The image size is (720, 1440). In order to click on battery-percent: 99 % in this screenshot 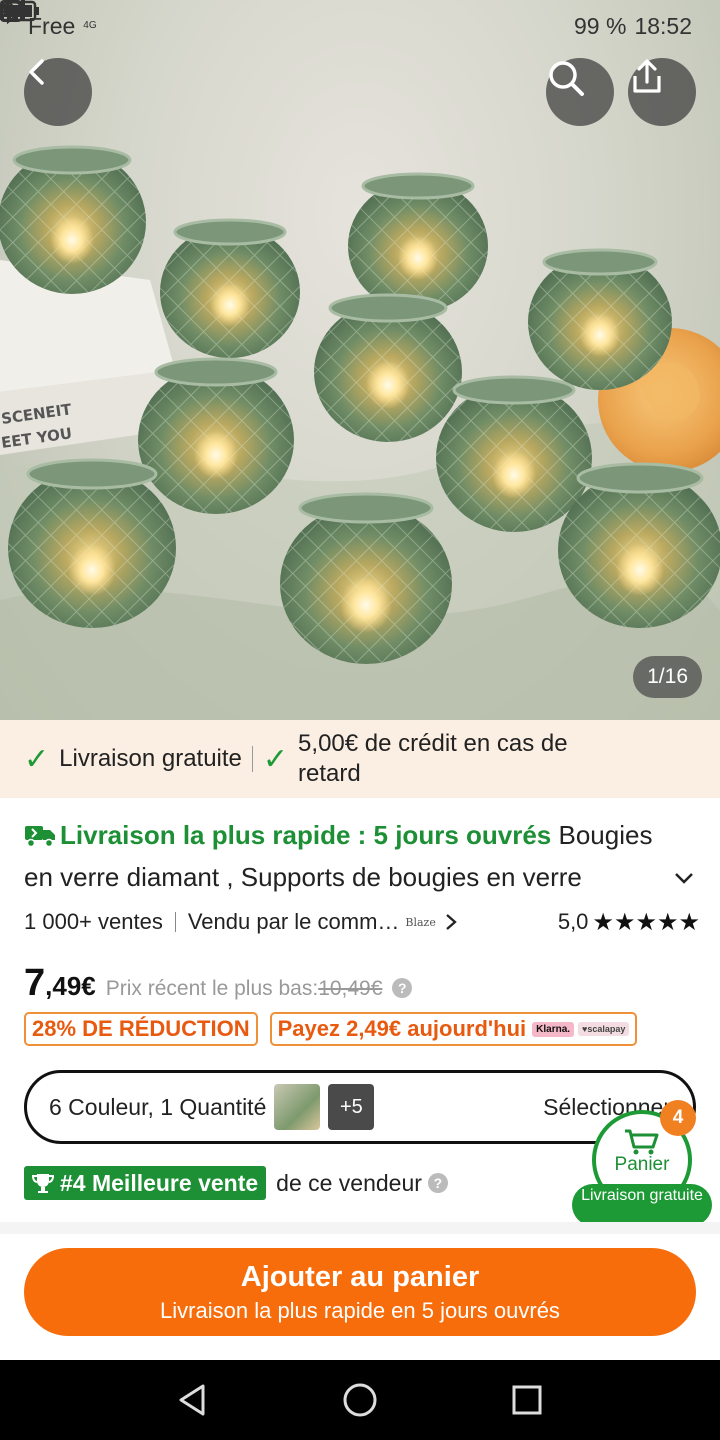, I will do `click(600, 25)`.